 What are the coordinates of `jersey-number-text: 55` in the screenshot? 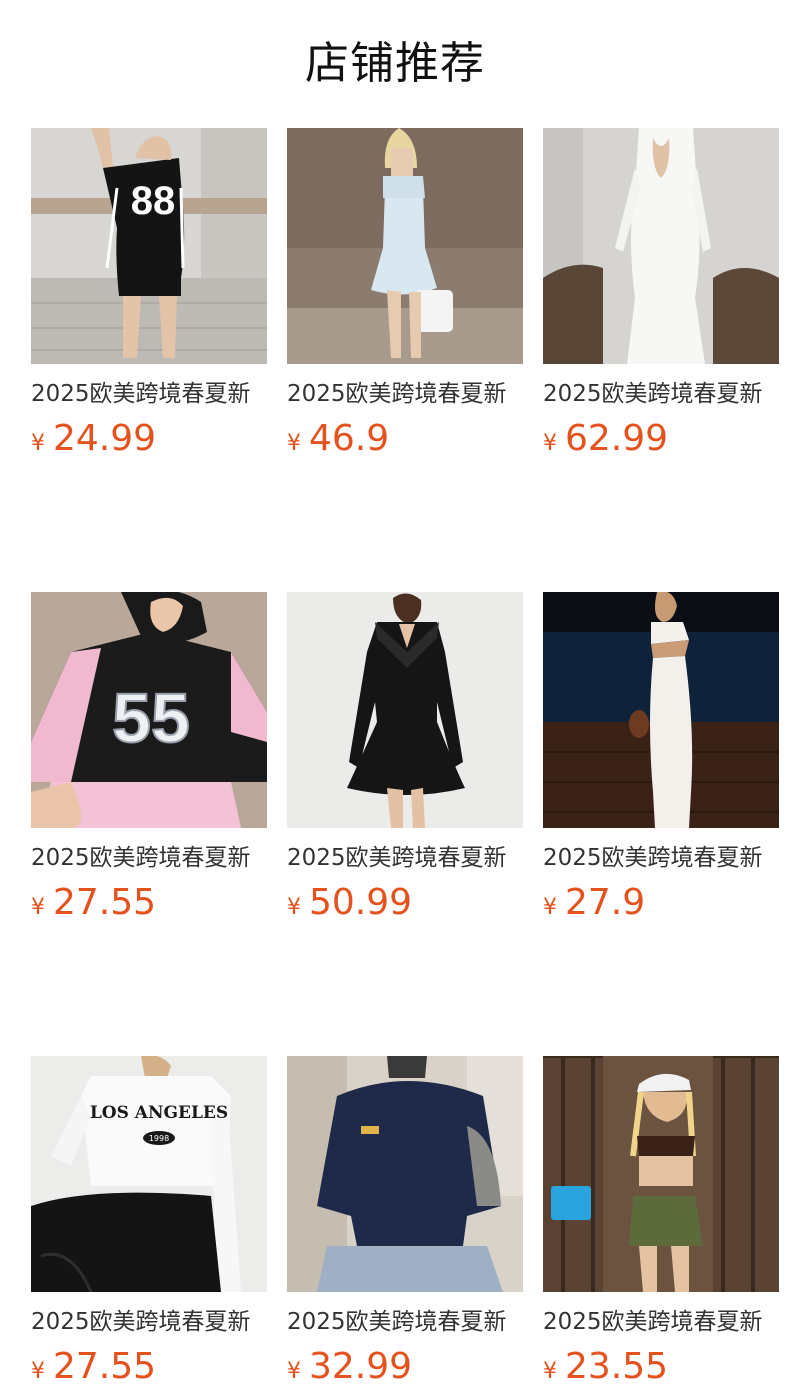 It's located at (151, 718).